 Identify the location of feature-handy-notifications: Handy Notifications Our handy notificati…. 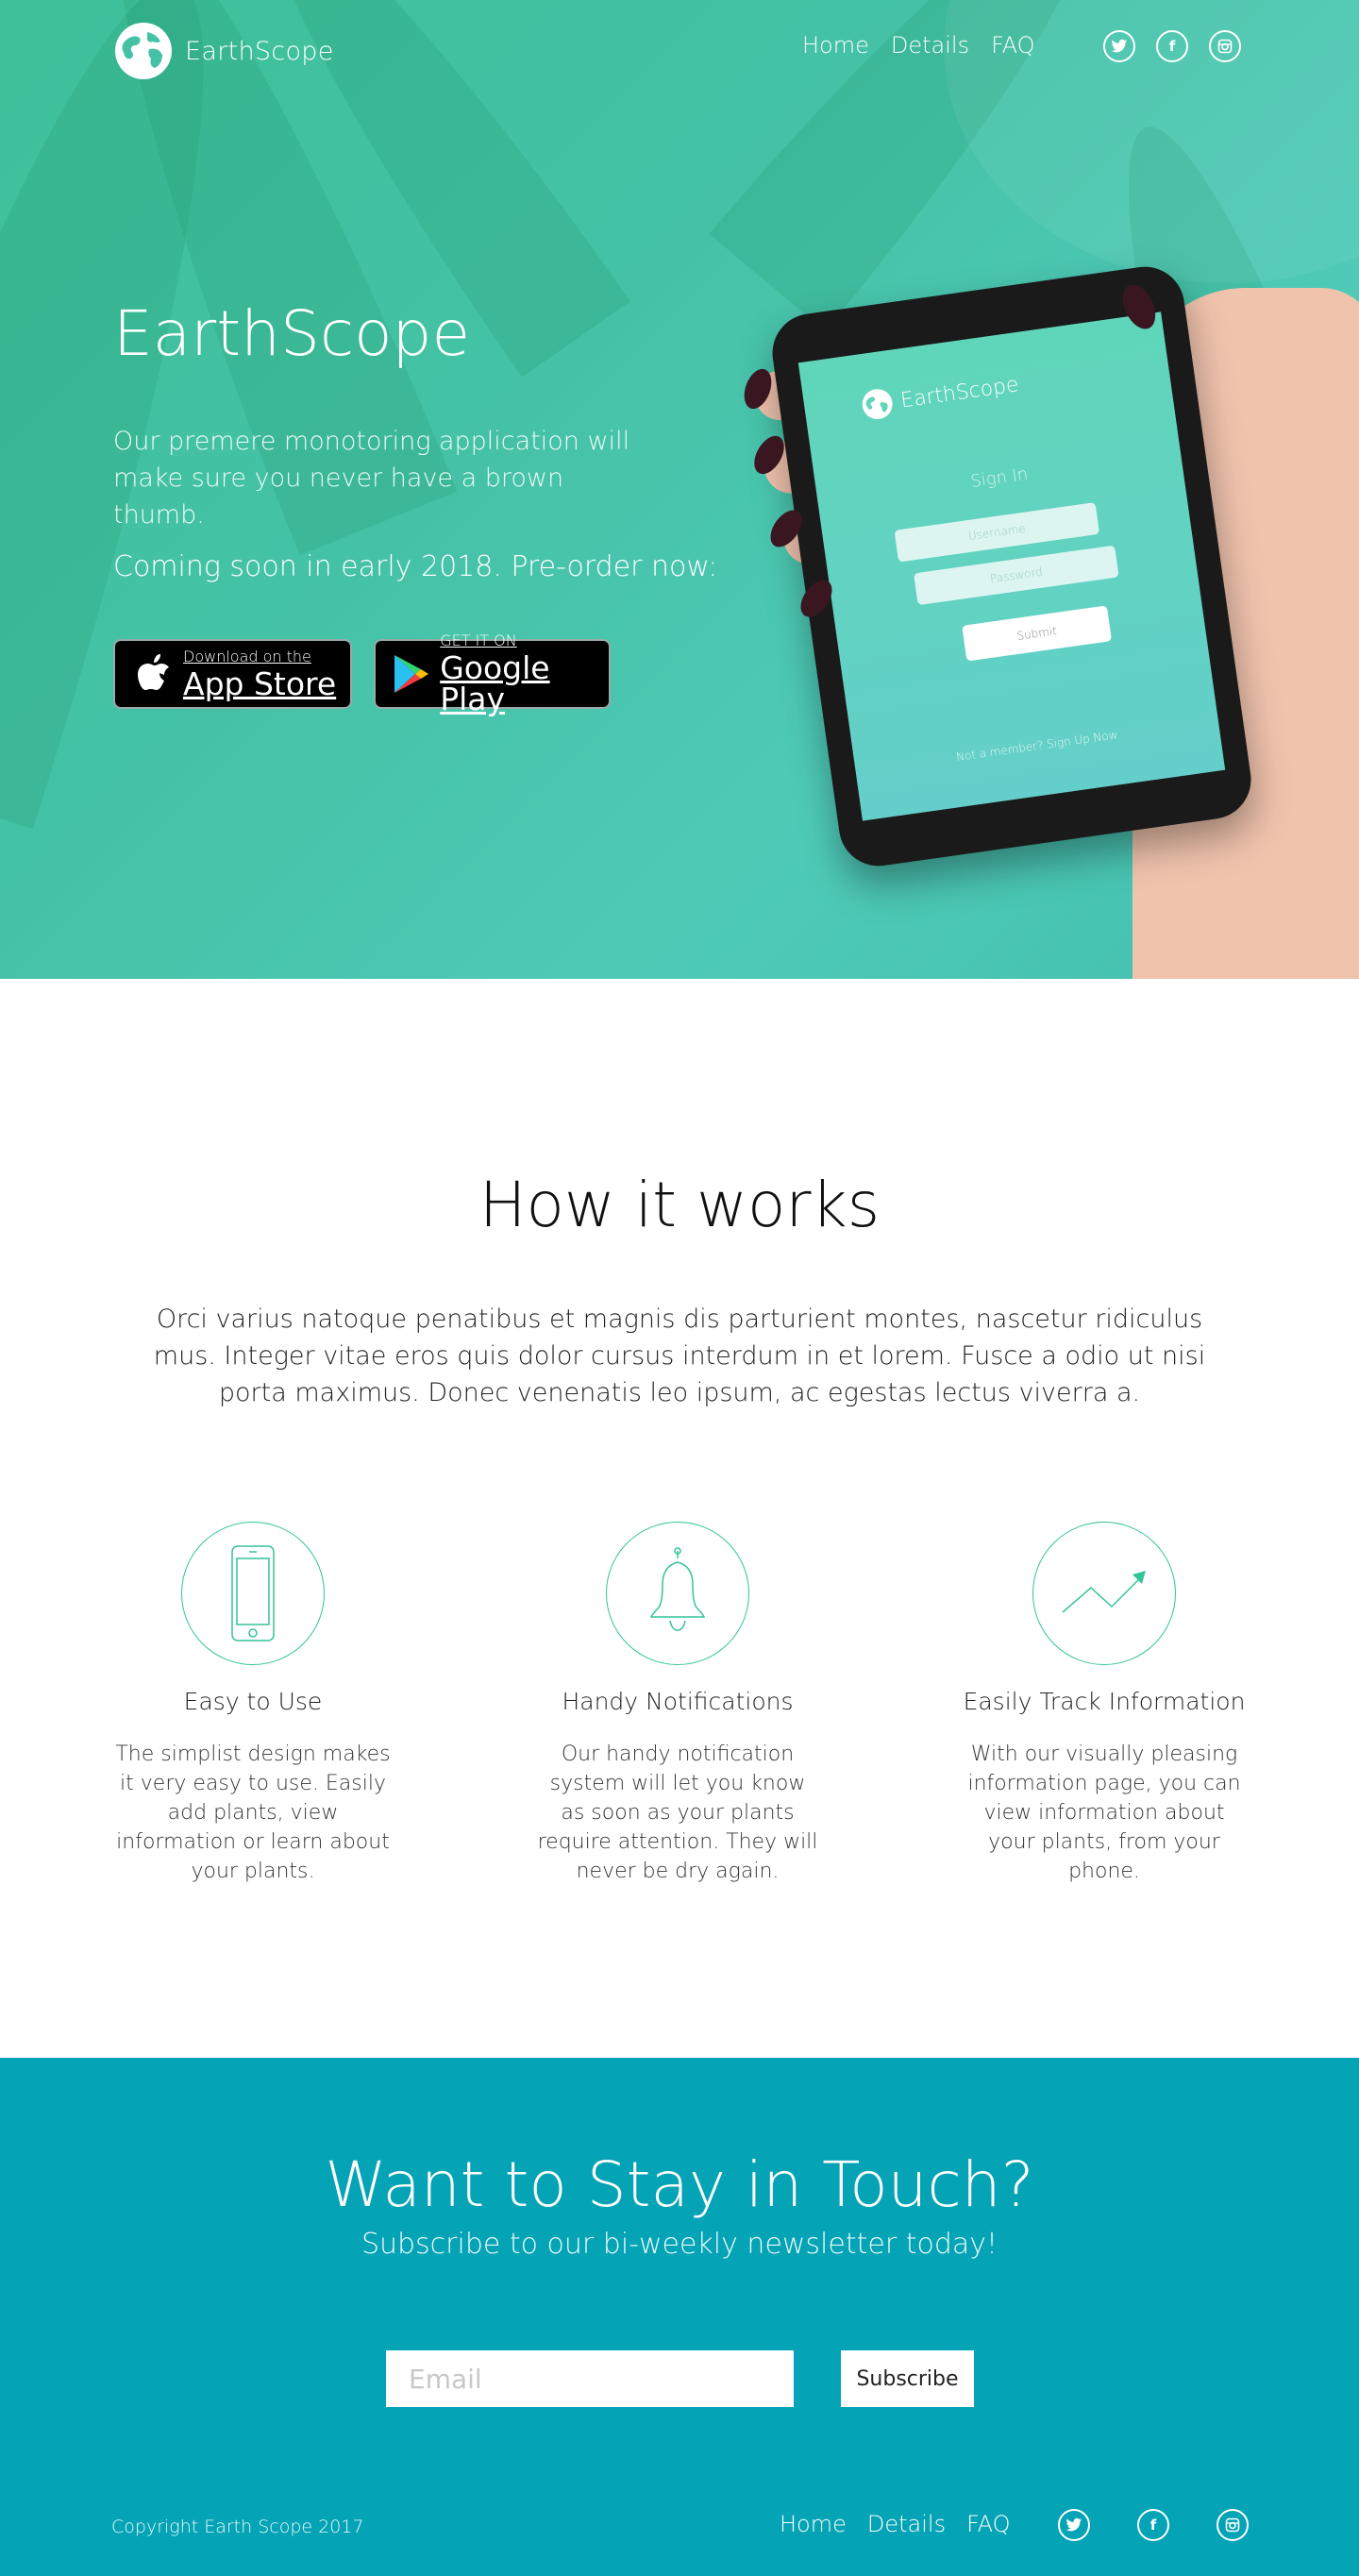
(677, 1704).